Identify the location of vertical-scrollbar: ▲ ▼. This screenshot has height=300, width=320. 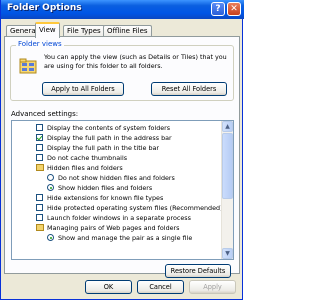
(227, 190).